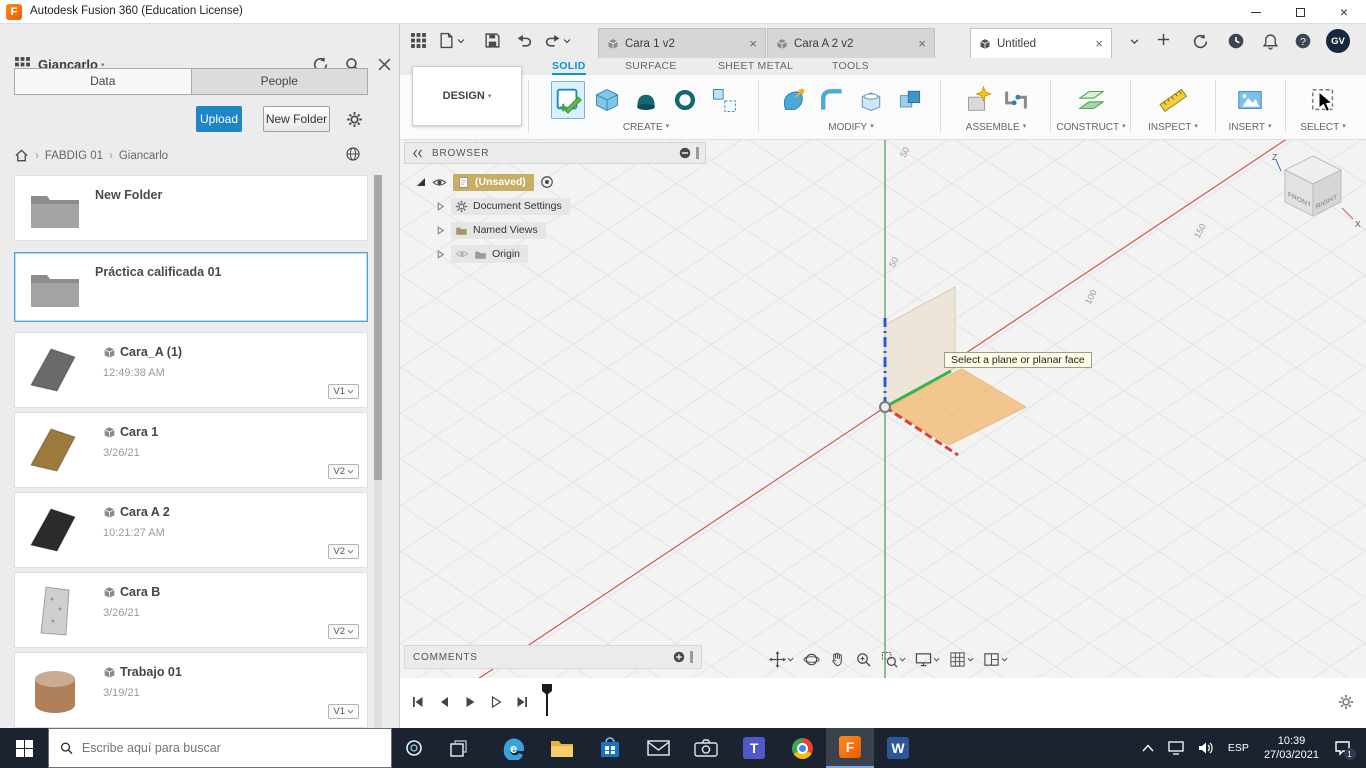 The height and width of the screenshot is (768, 1366). Describe the element at coordinates (514, 748) in the screenshot. I see `taskbar-edge: e` at that location.